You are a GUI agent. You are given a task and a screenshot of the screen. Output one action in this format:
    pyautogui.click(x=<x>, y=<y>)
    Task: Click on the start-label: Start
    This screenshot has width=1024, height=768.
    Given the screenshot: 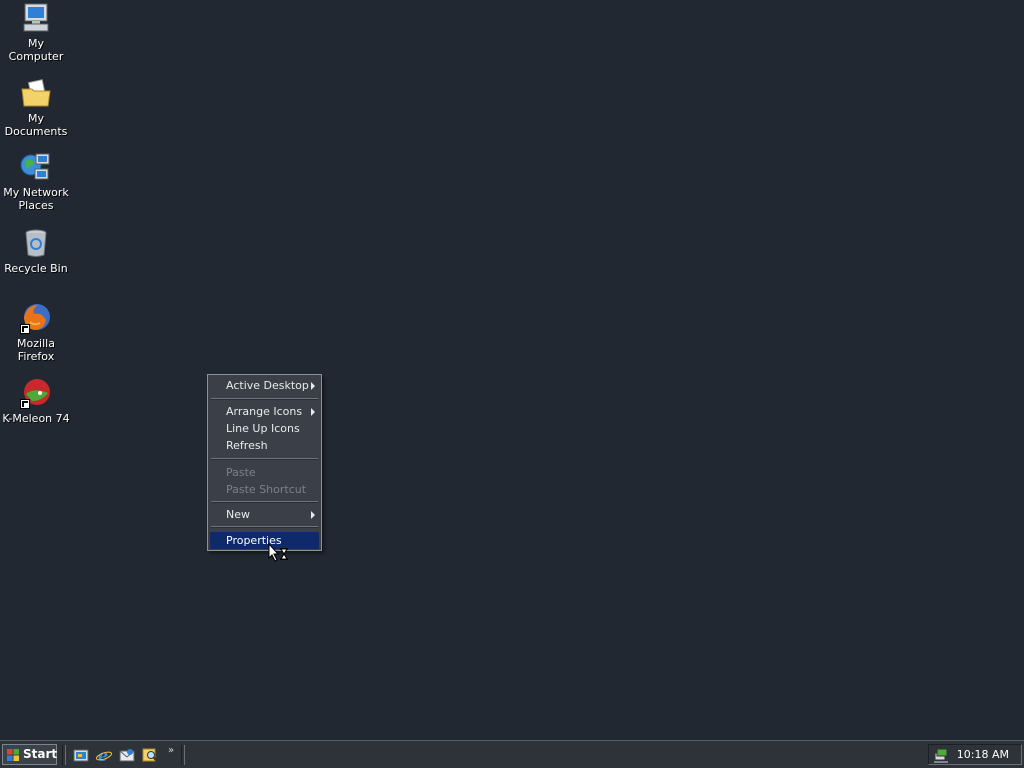 What is the action you would take?
    pyautogui.click(x=40, y=754)
    